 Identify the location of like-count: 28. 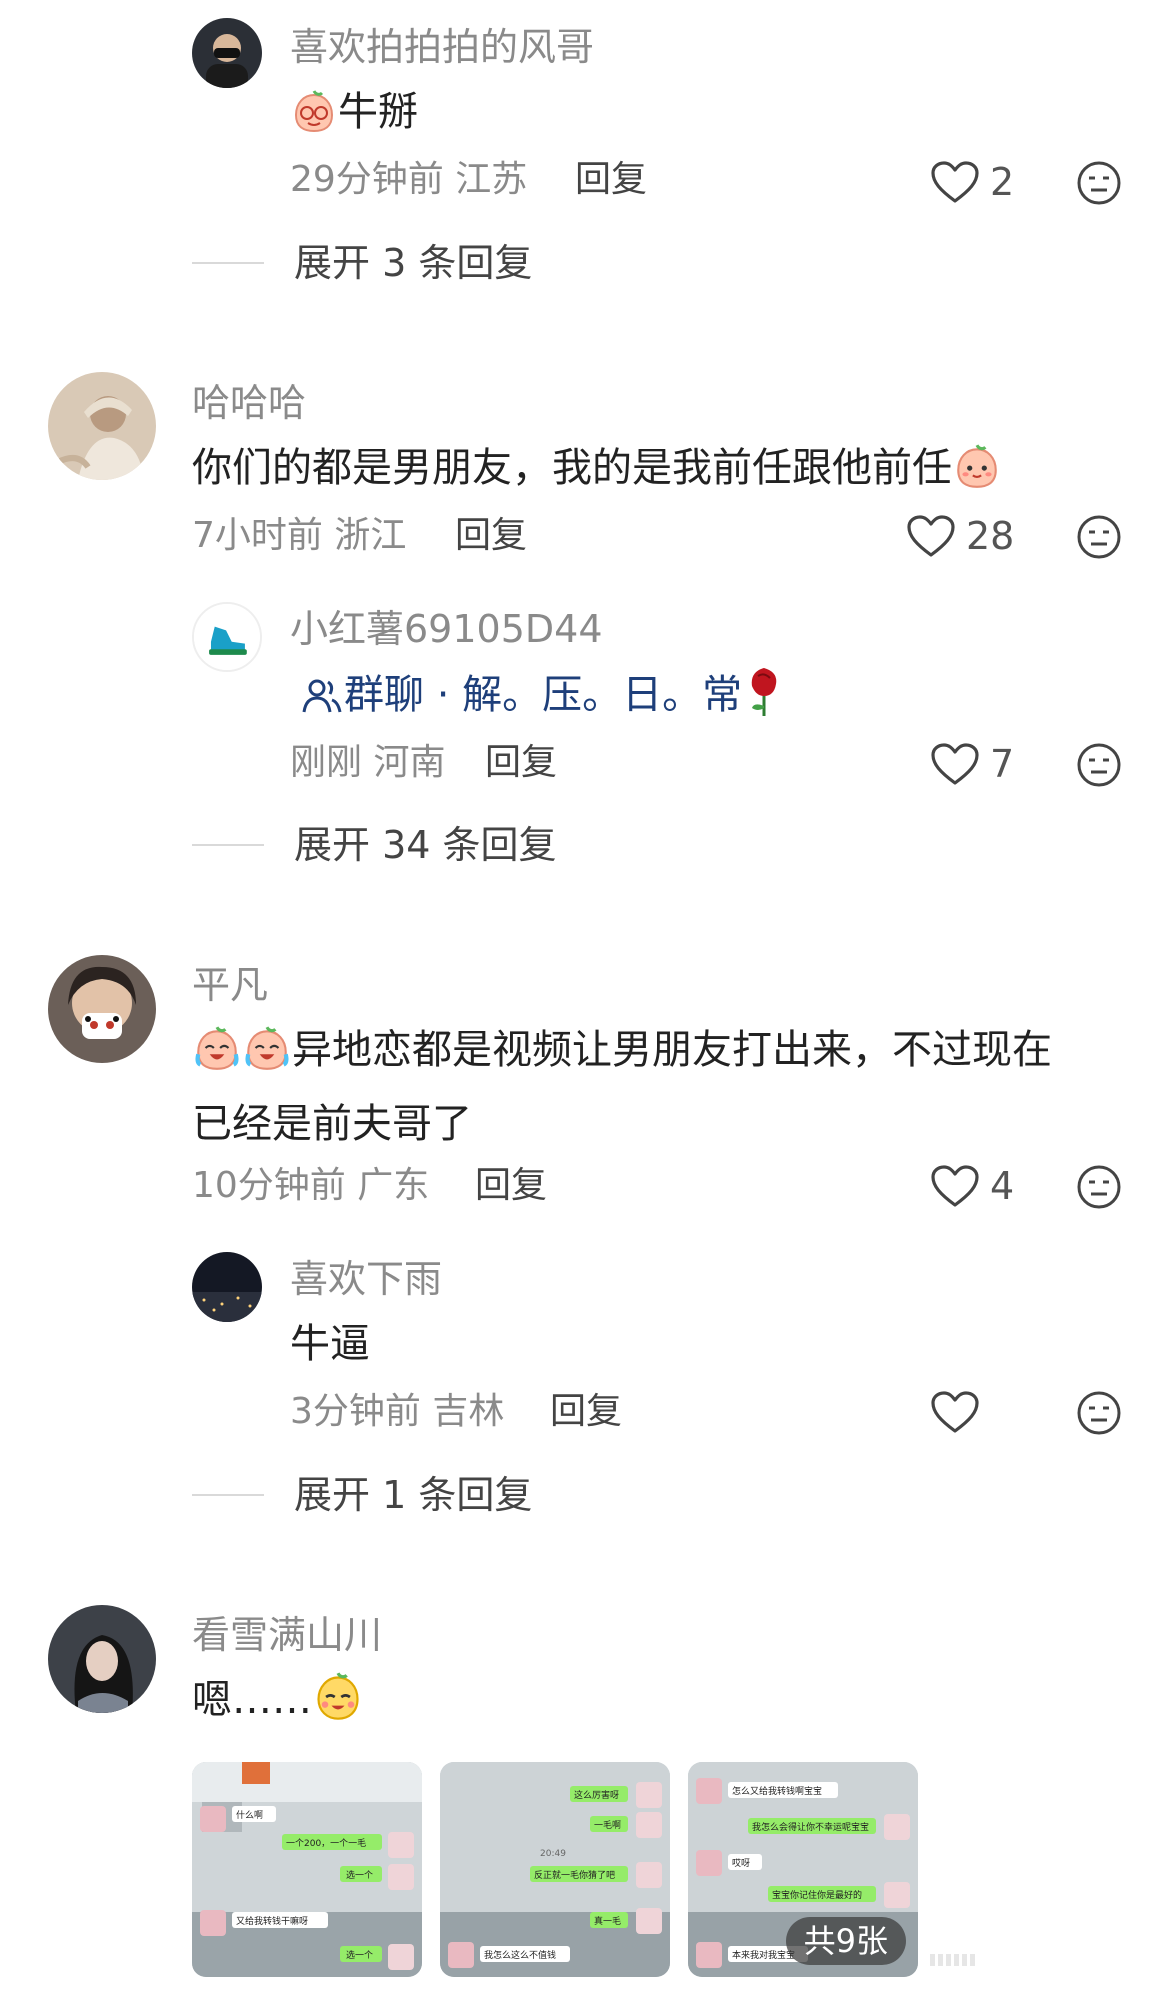
(990, 536).